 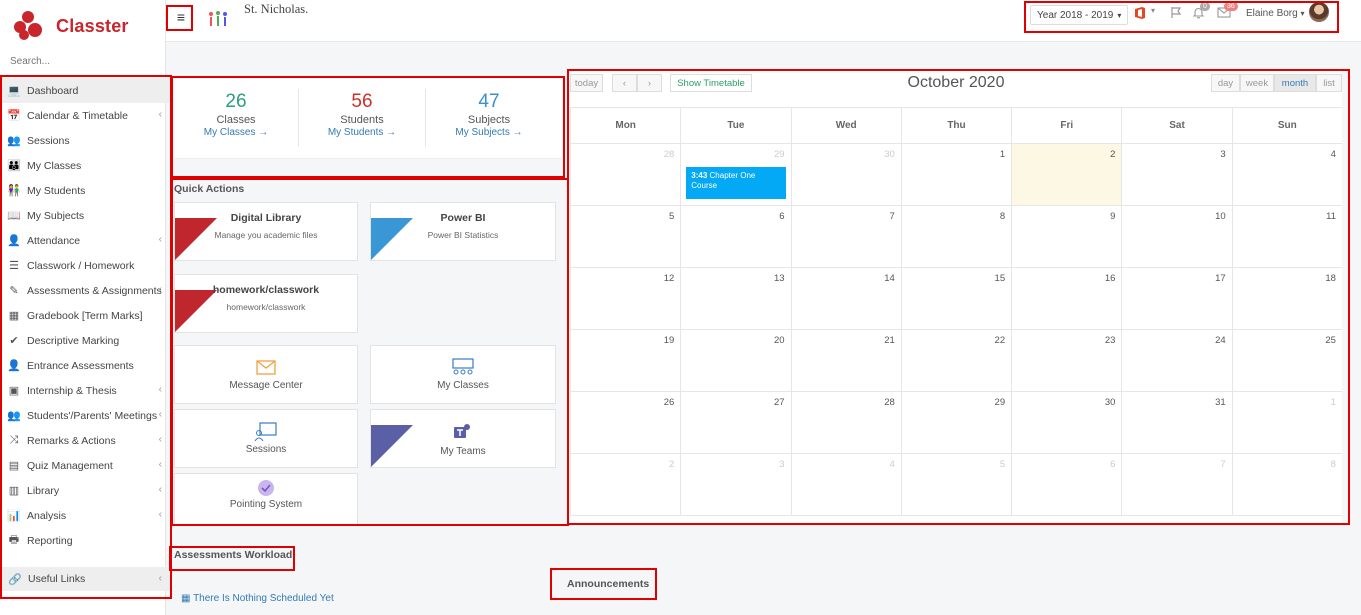 I want to click on sidebar-item-label: Quiz Management, so click(x=70, y=465).